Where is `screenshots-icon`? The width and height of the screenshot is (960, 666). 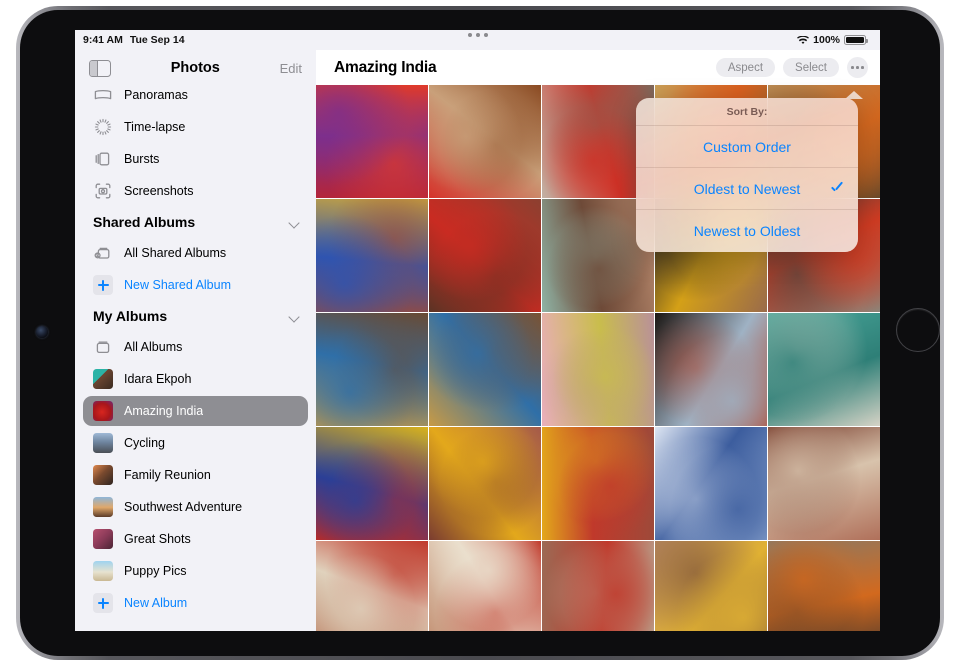 screenshots-icon is located at coordinates (103, 191).